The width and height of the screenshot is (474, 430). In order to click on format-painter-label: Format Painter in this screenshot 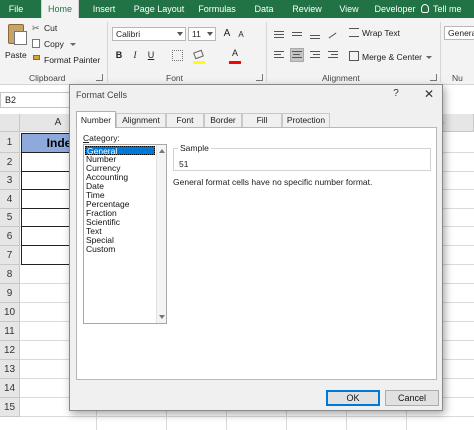, I will do `click(72, 60)`.